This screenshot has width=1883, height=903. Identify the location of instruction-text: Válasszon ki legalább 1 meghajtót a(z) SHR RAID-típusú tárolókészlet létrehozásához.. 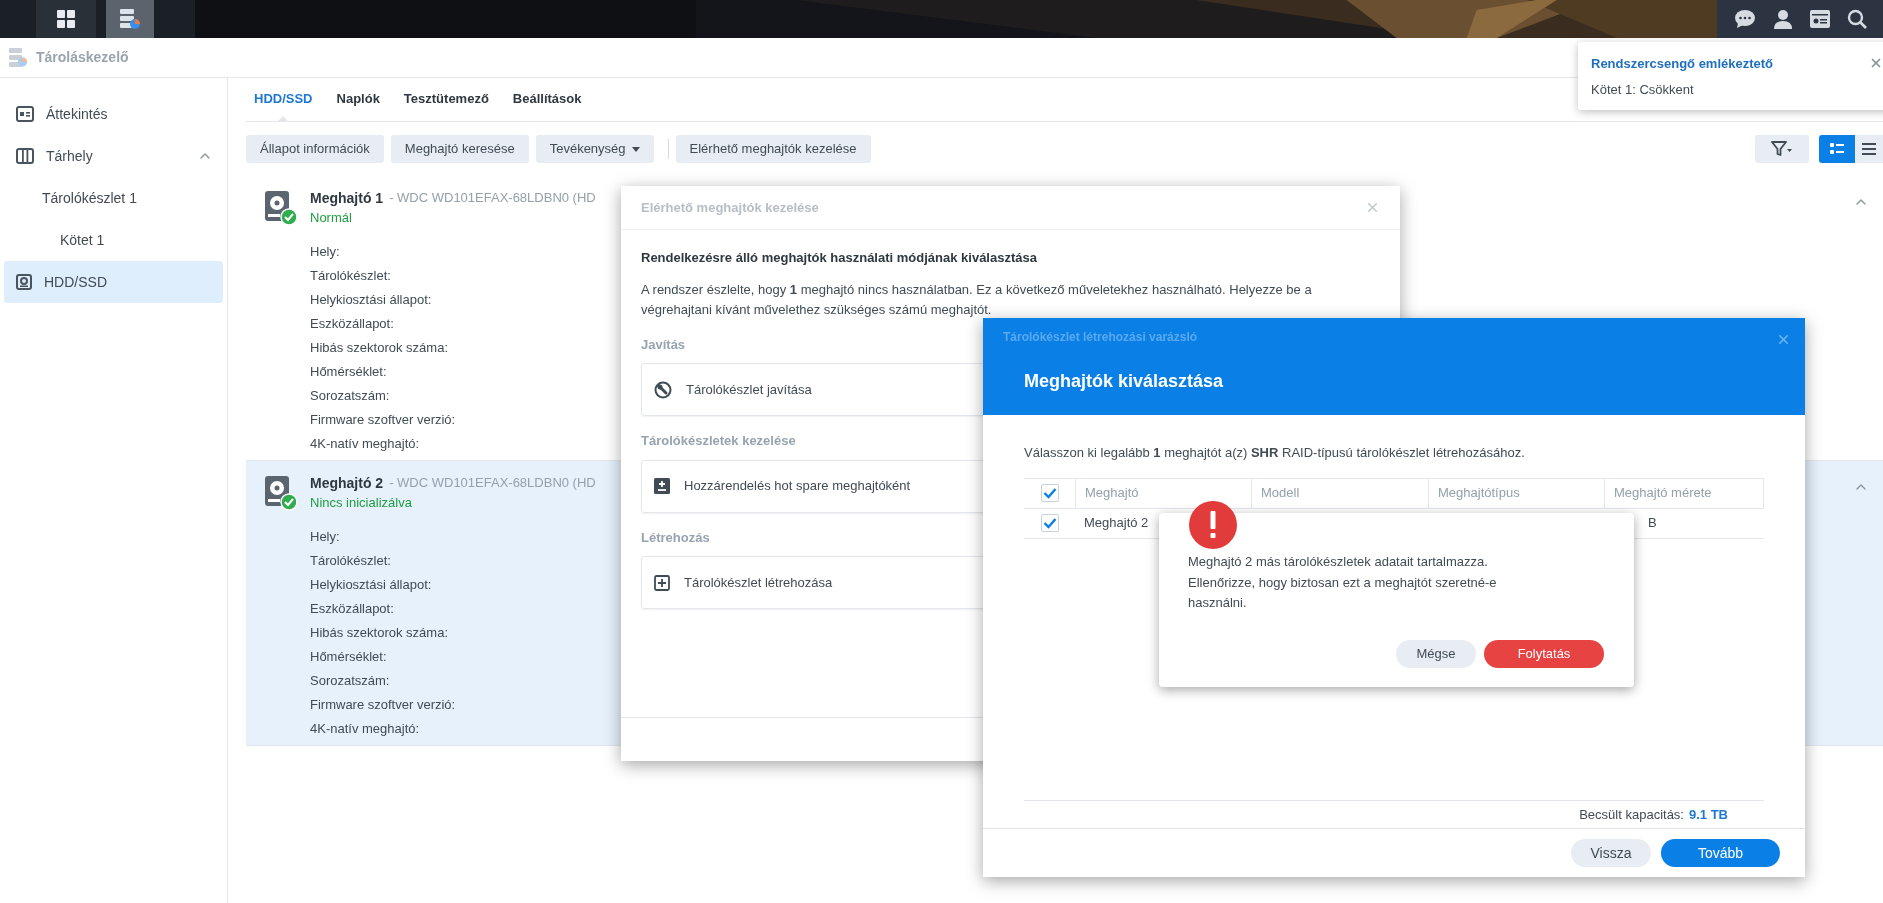
(1275, 453).